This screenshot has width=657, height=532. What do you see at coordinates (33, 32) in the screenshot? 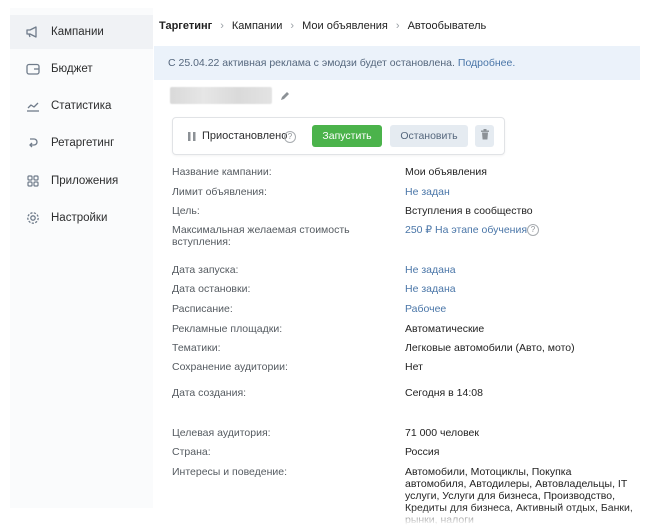
I see `megaphone-icon` at bounding box center [33, 32].